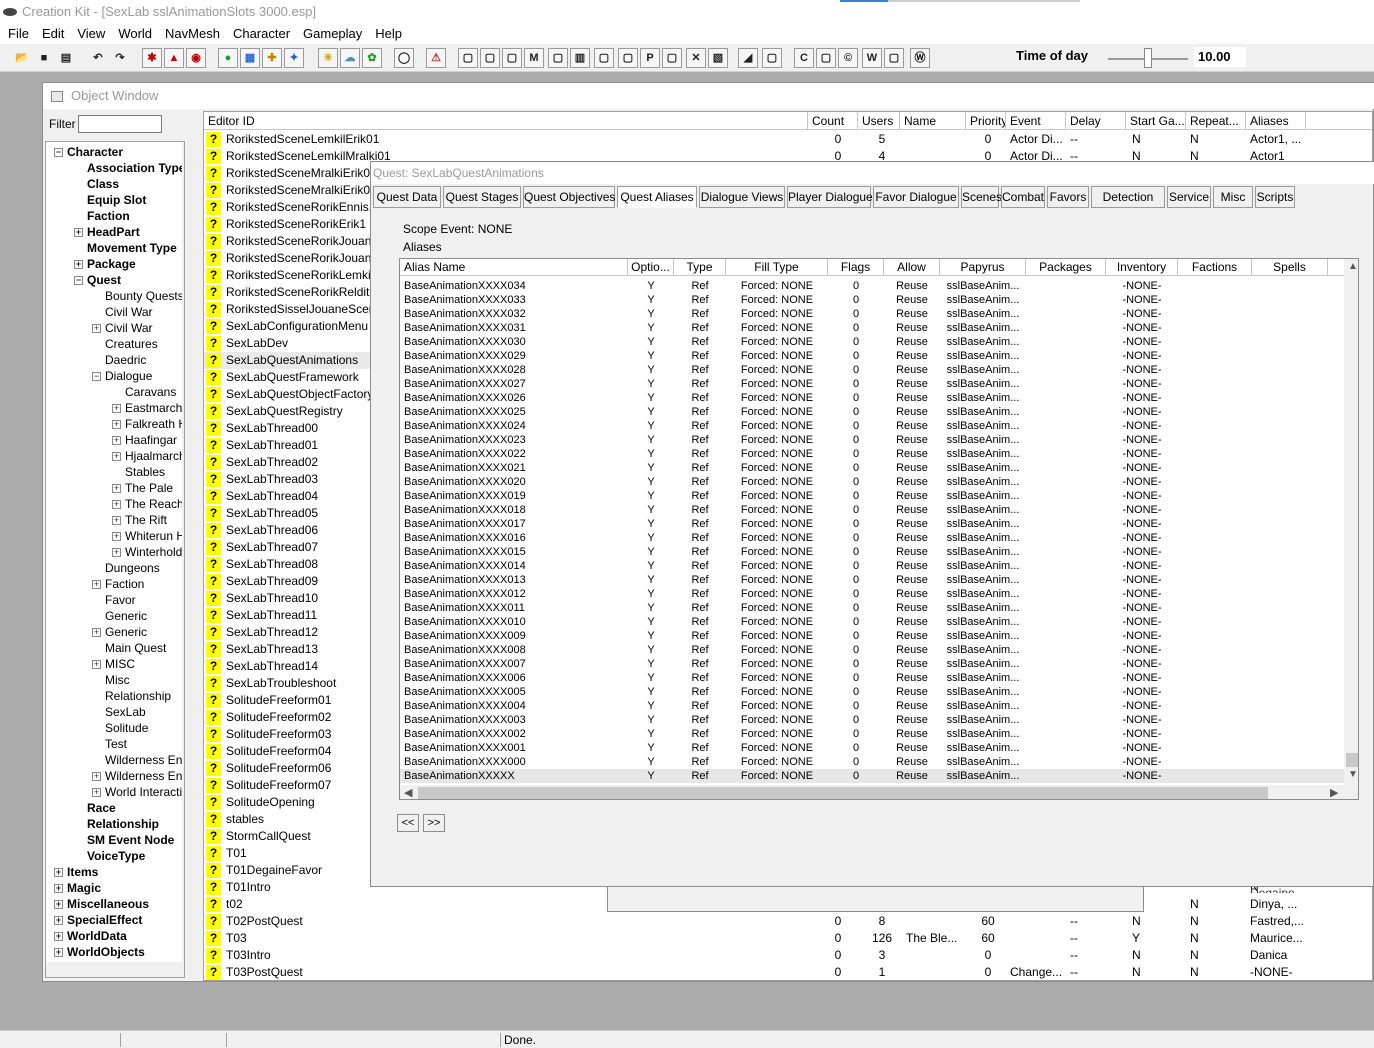 Image resolution: width=1374 pixels, height=1048 pixels. Describe the element at coordinates (113, 664) in the screenshot. I see `tree-item: + MISC` at that location.